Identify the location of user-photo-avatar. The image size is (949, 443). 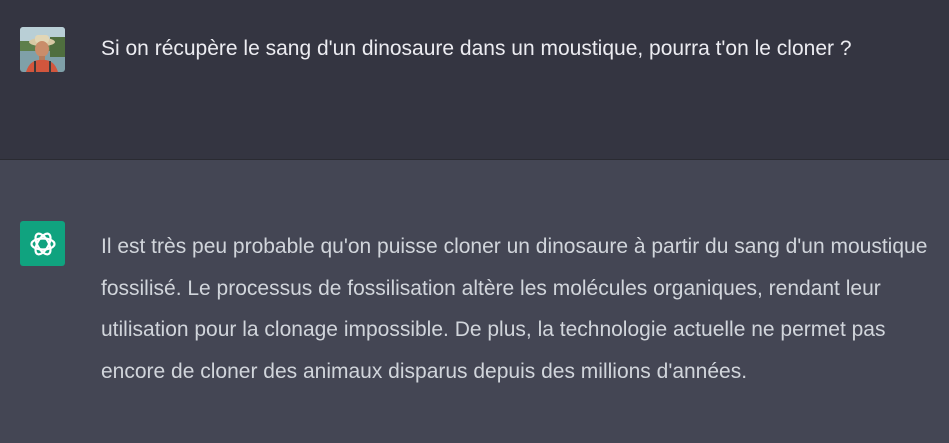
(42, 49).